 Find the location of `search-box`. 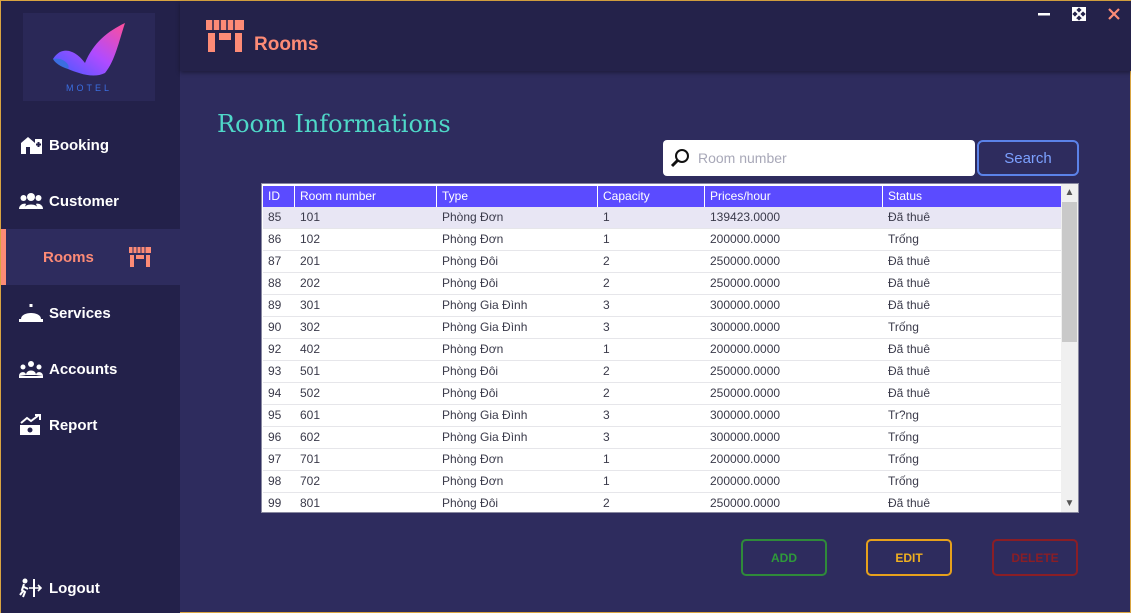

search-box is located at coordinates (819, 158).